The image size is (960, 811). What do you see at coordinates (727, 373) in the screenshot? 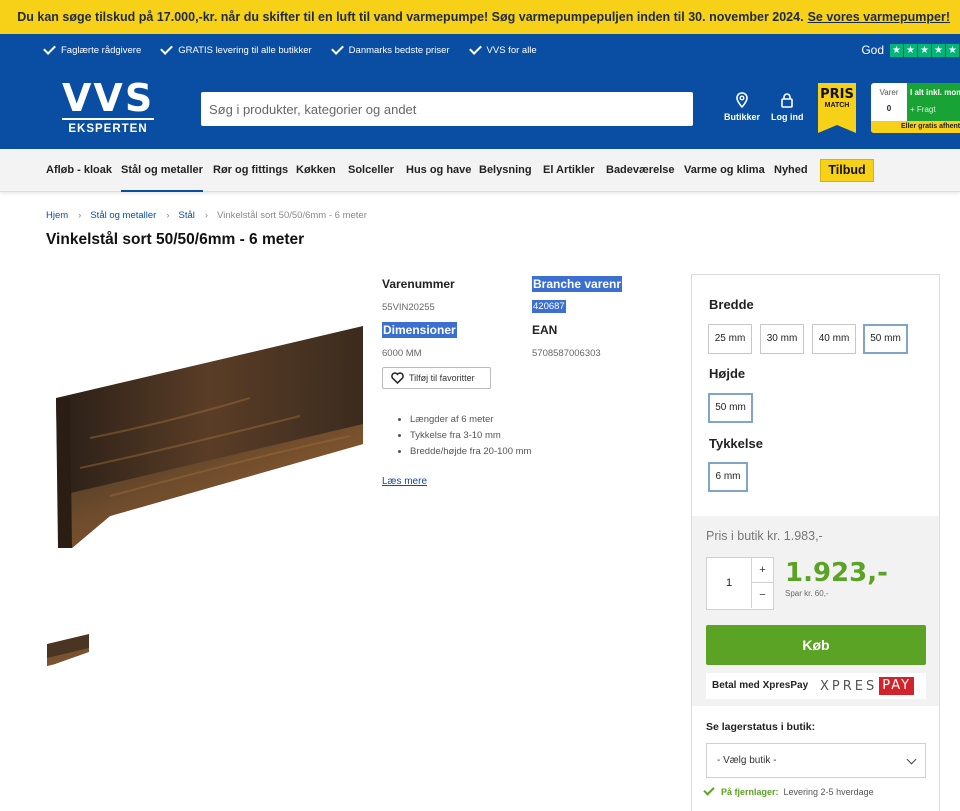
I see `height-label: Højde` at bounding box center [727, 373].